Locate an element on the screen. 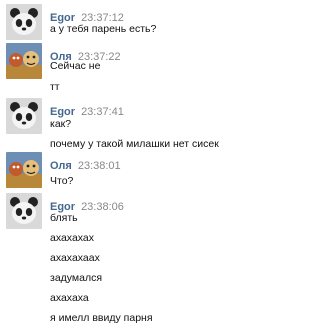 The width and height of the screenshot is (320, 331). message-header: Оля 23:38:01 is located at coordinates (85, 165).